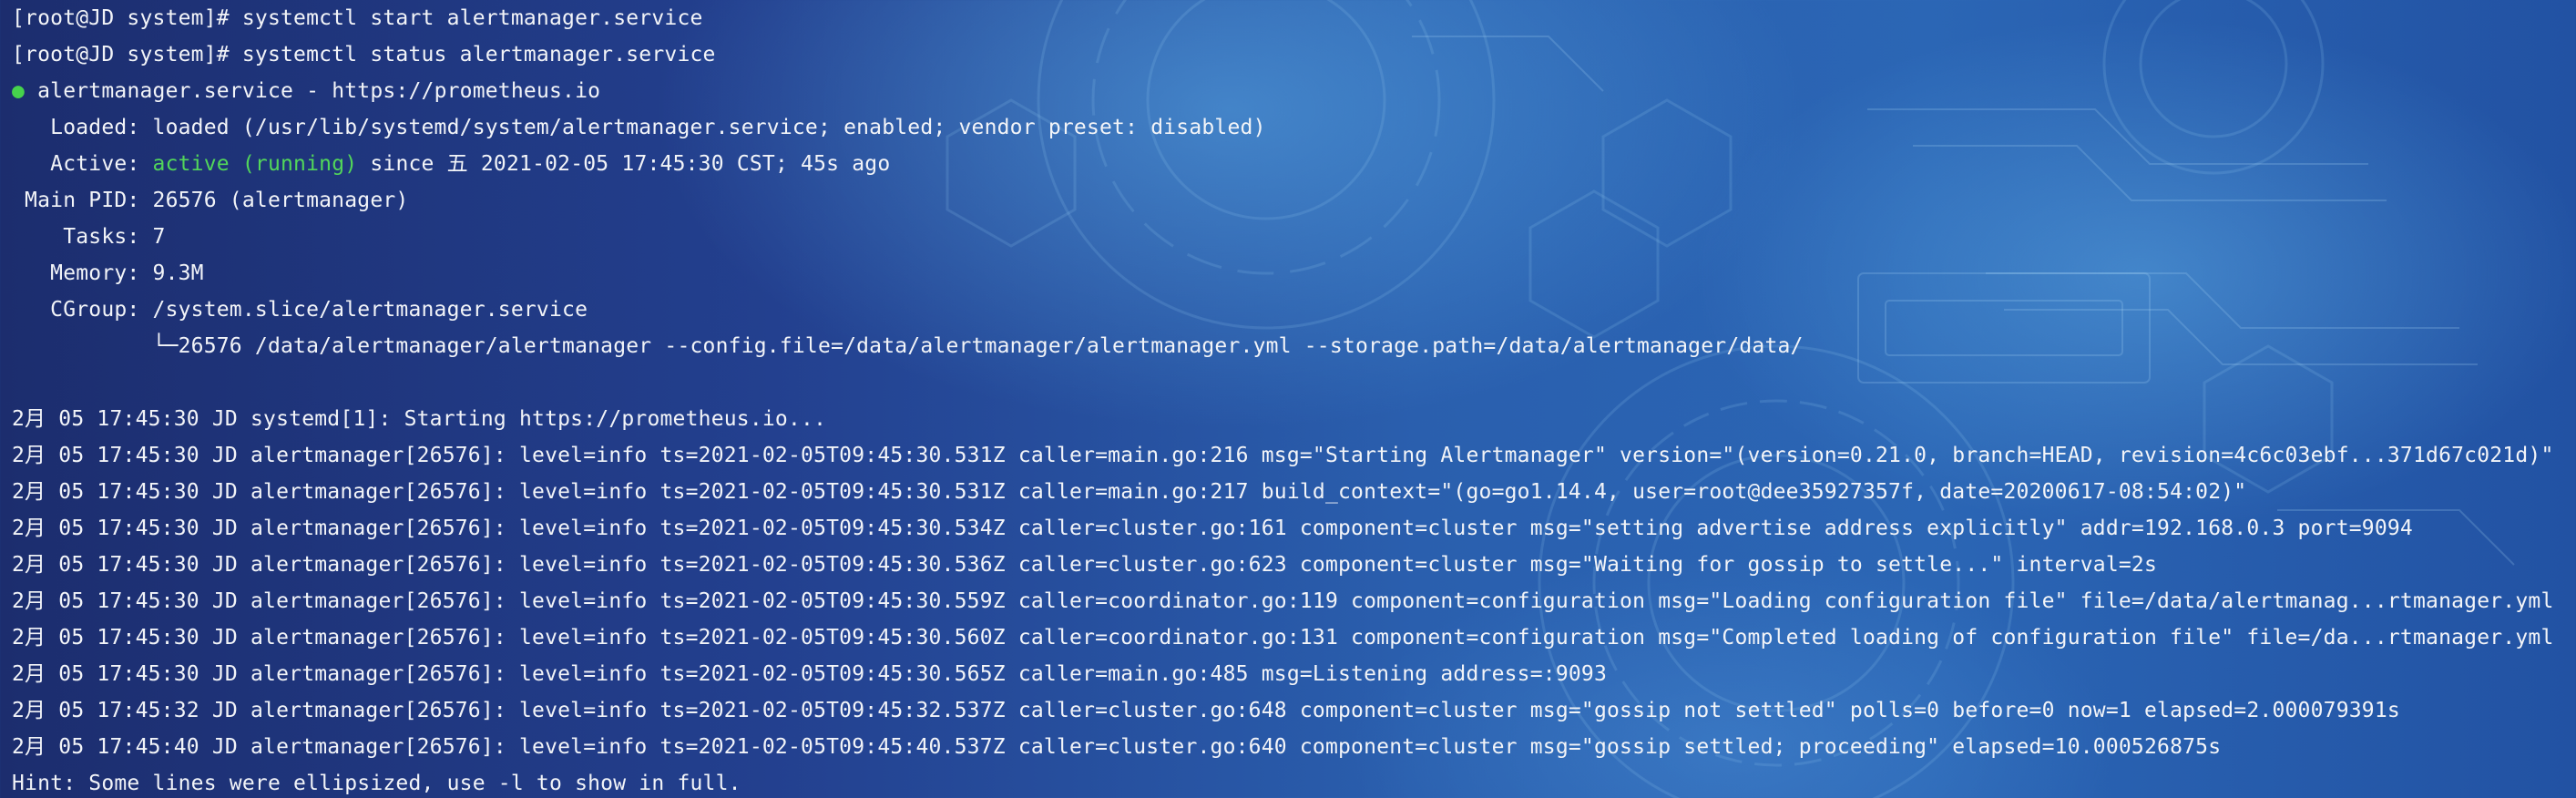 The height and width of the screenshot is (798, 2576). Describe the element at coordinates (210, 200) in the screenshot. I see `main-pid: Main PID: 26576 (alertmanager)` at that location.